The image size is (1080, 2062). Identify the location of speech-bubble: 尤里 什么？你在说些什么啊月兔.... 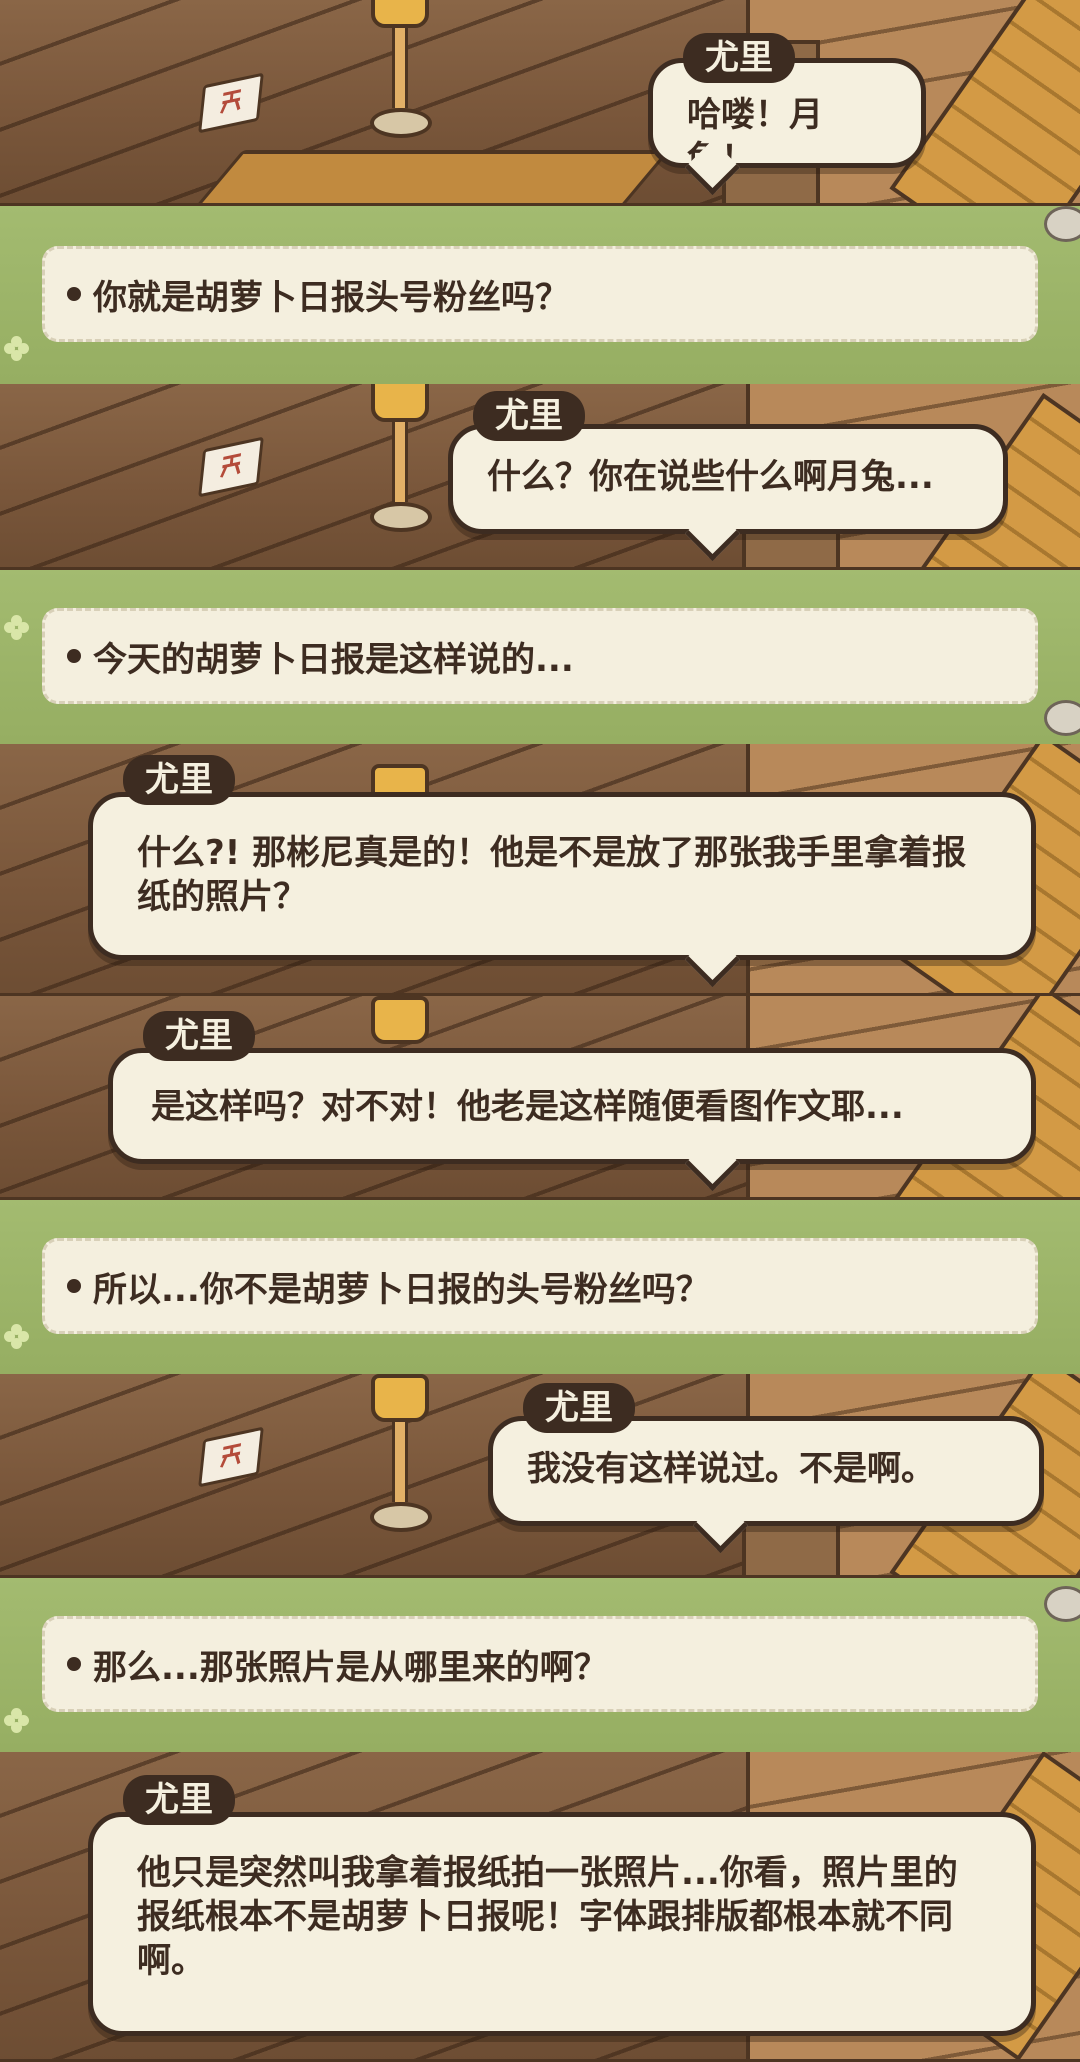
(728, 476).